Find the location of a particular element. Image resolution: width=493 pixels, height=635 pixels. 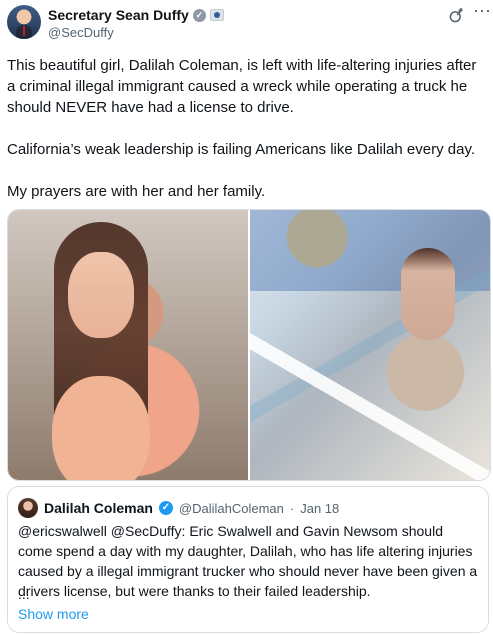

author-display-name: Secretary Sean Duffy is located at coordinates (118, 15).